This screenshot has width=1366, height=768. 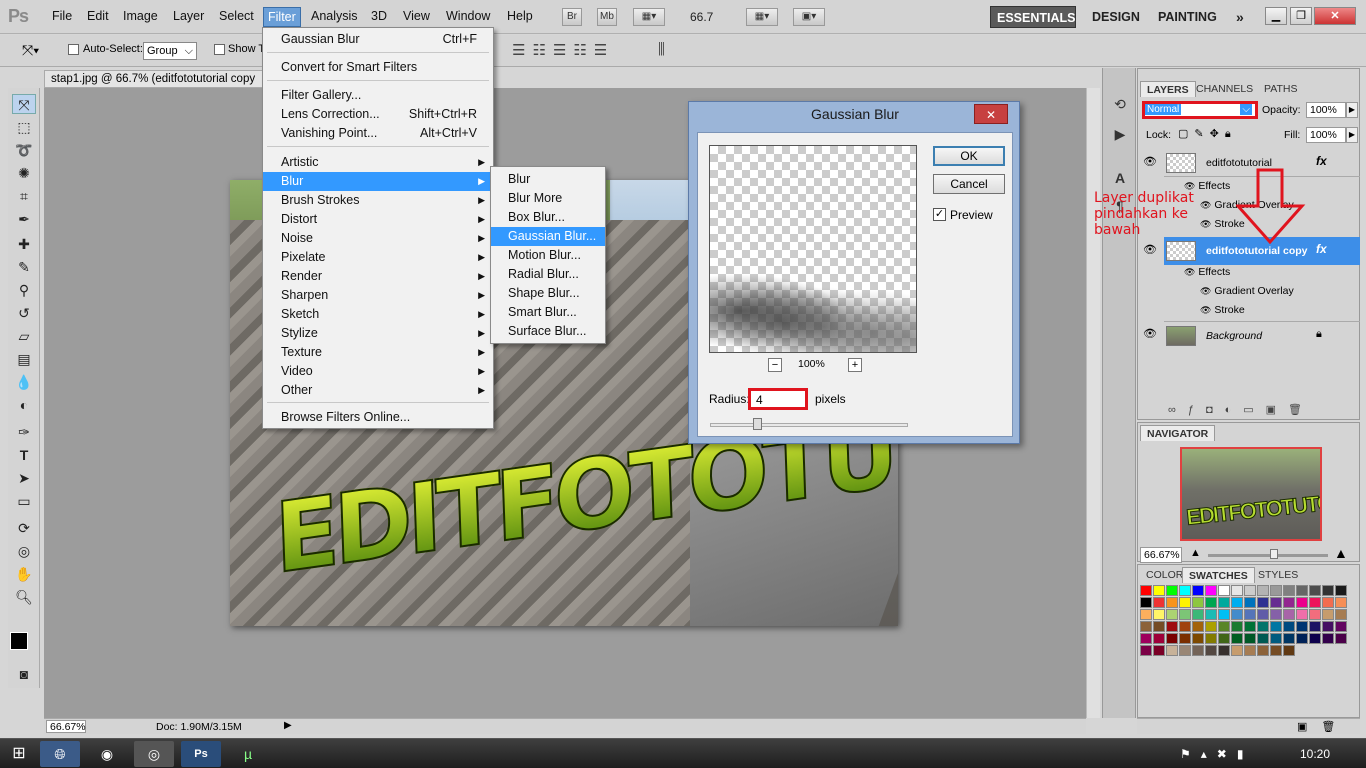 What do you see at coordinates (1033, 17) in the screenshot?
I see `workspace-essentials: ESSENTIALS` at bounding box center [1033, 17].